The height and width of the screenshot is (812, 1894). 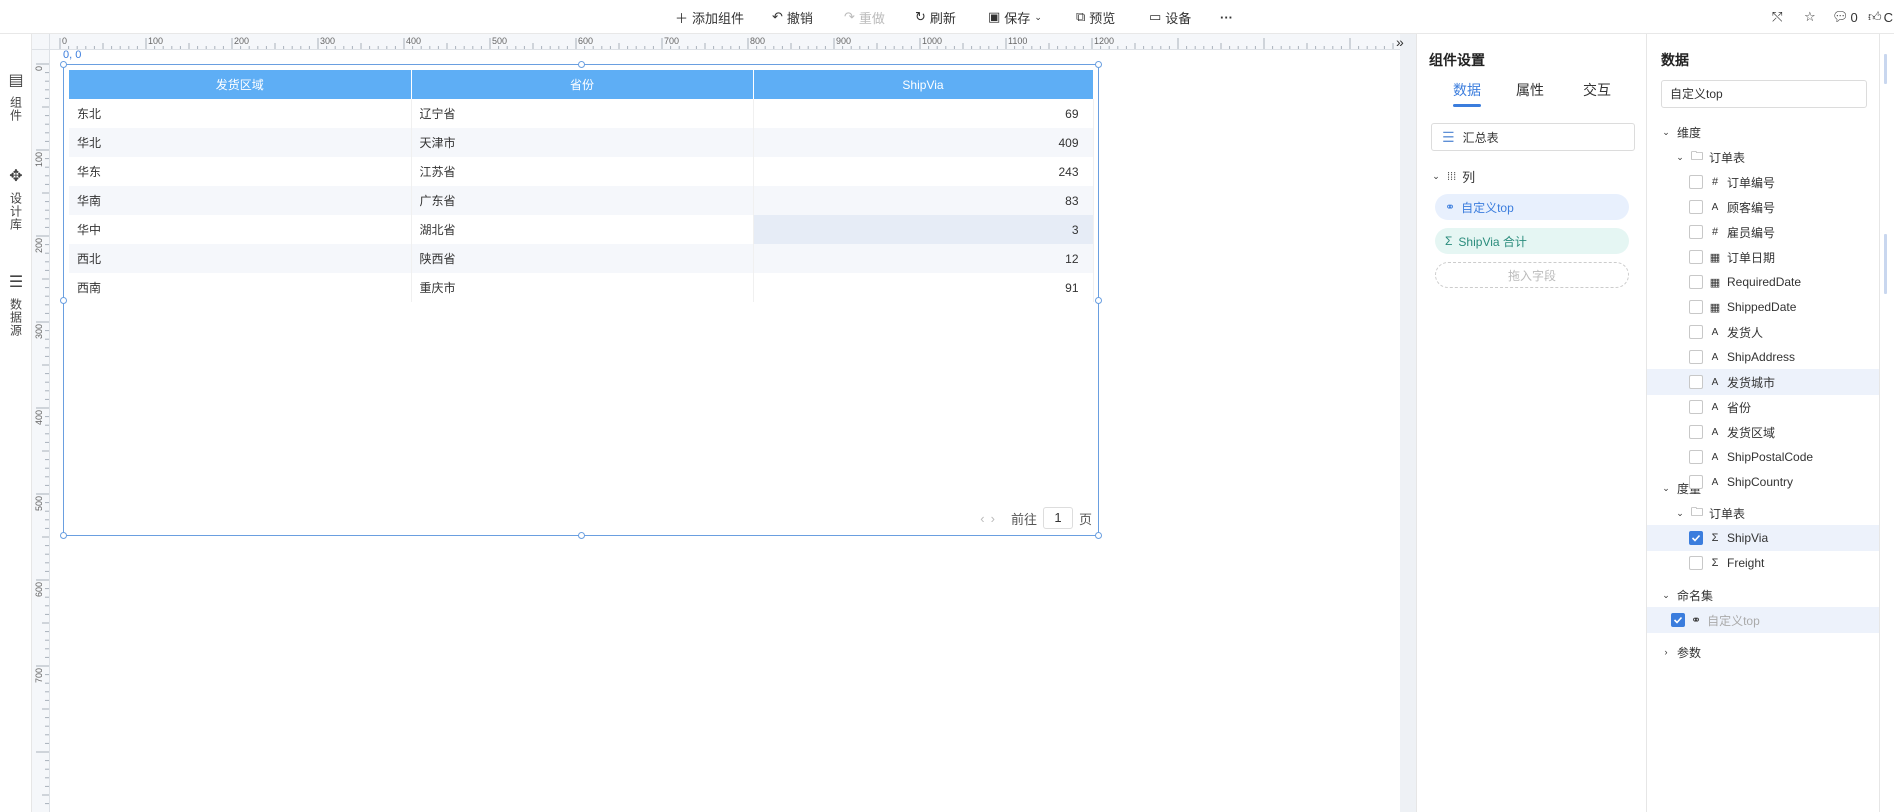 What do you see at coordinates (1810, 17) in the screenshot?
I see `star-icon: ☆` at bounding box center [1810, 17].